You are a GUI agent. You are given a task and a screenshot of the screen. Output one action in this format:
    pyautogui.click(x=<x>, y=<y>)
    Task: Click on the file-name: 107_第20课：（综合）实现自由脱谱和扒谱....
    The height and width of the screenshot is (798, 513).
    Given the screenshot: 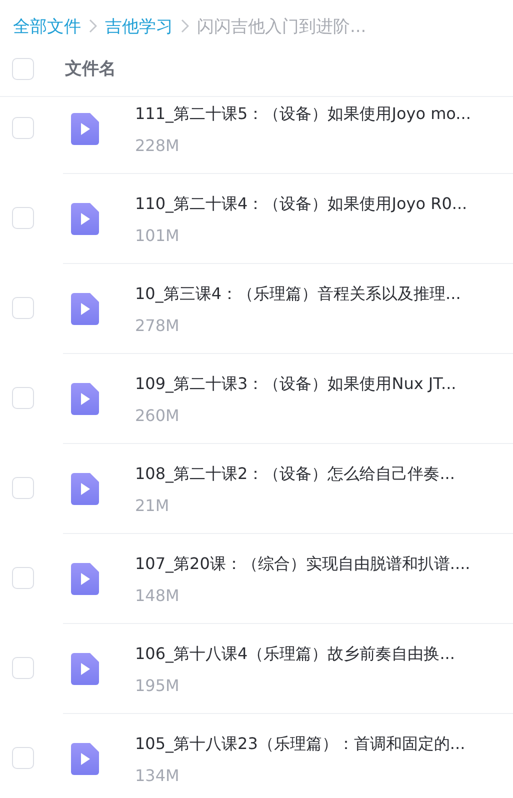 What is the action you would take?
    pyautogui.click(x=302, y=564)
    